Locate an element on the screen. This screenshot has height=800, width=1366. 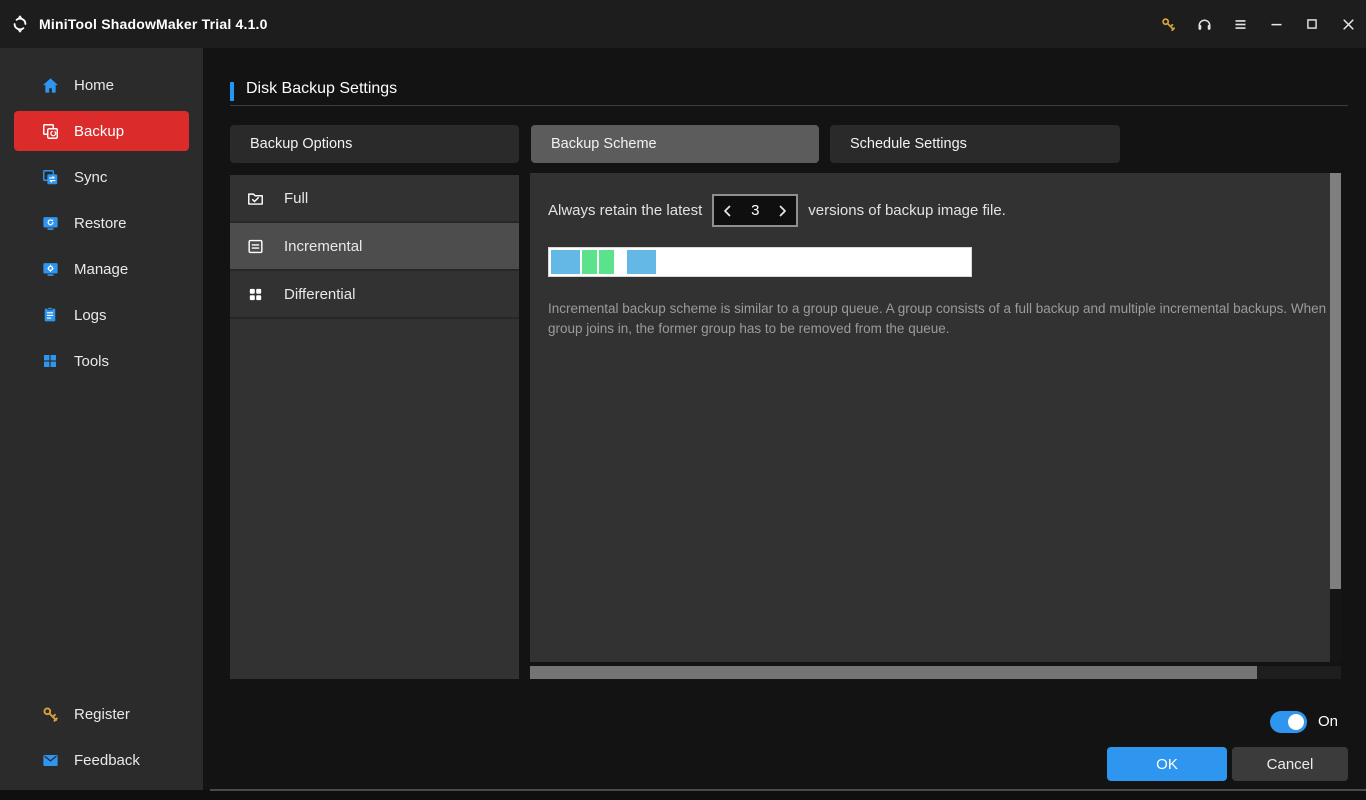
full-backup-icon is located at coordinates (255, 198).